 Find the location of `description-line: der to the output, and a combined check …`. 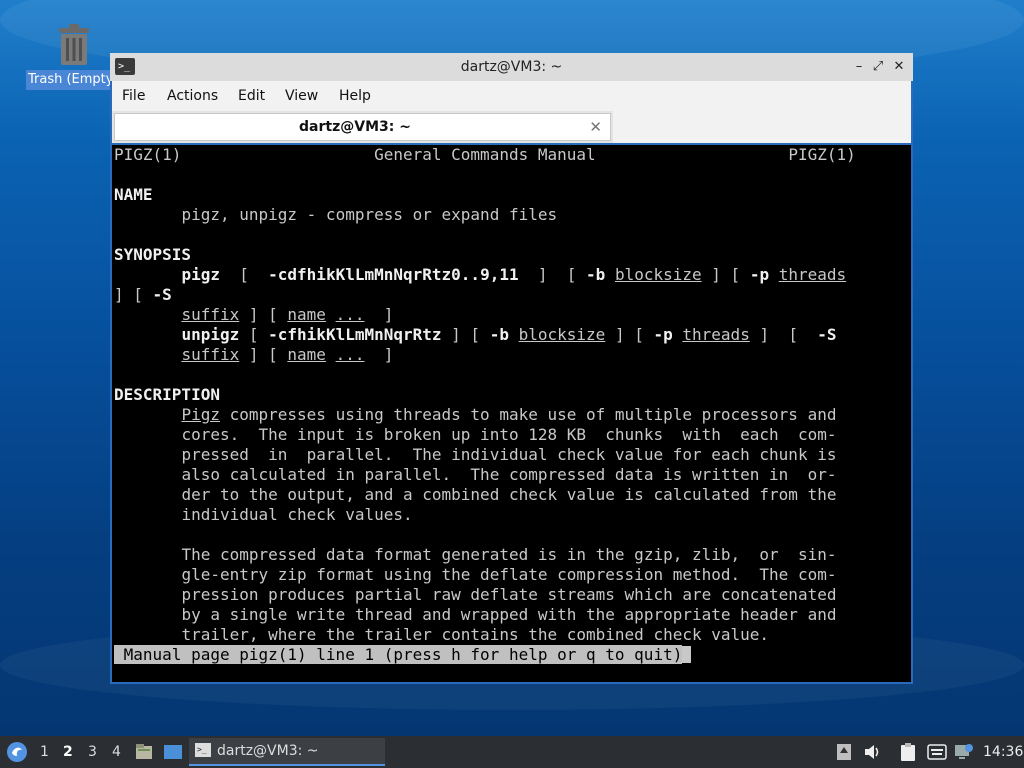

description-line: der to the output, and a combined check … is located at coordinates (509, 494).